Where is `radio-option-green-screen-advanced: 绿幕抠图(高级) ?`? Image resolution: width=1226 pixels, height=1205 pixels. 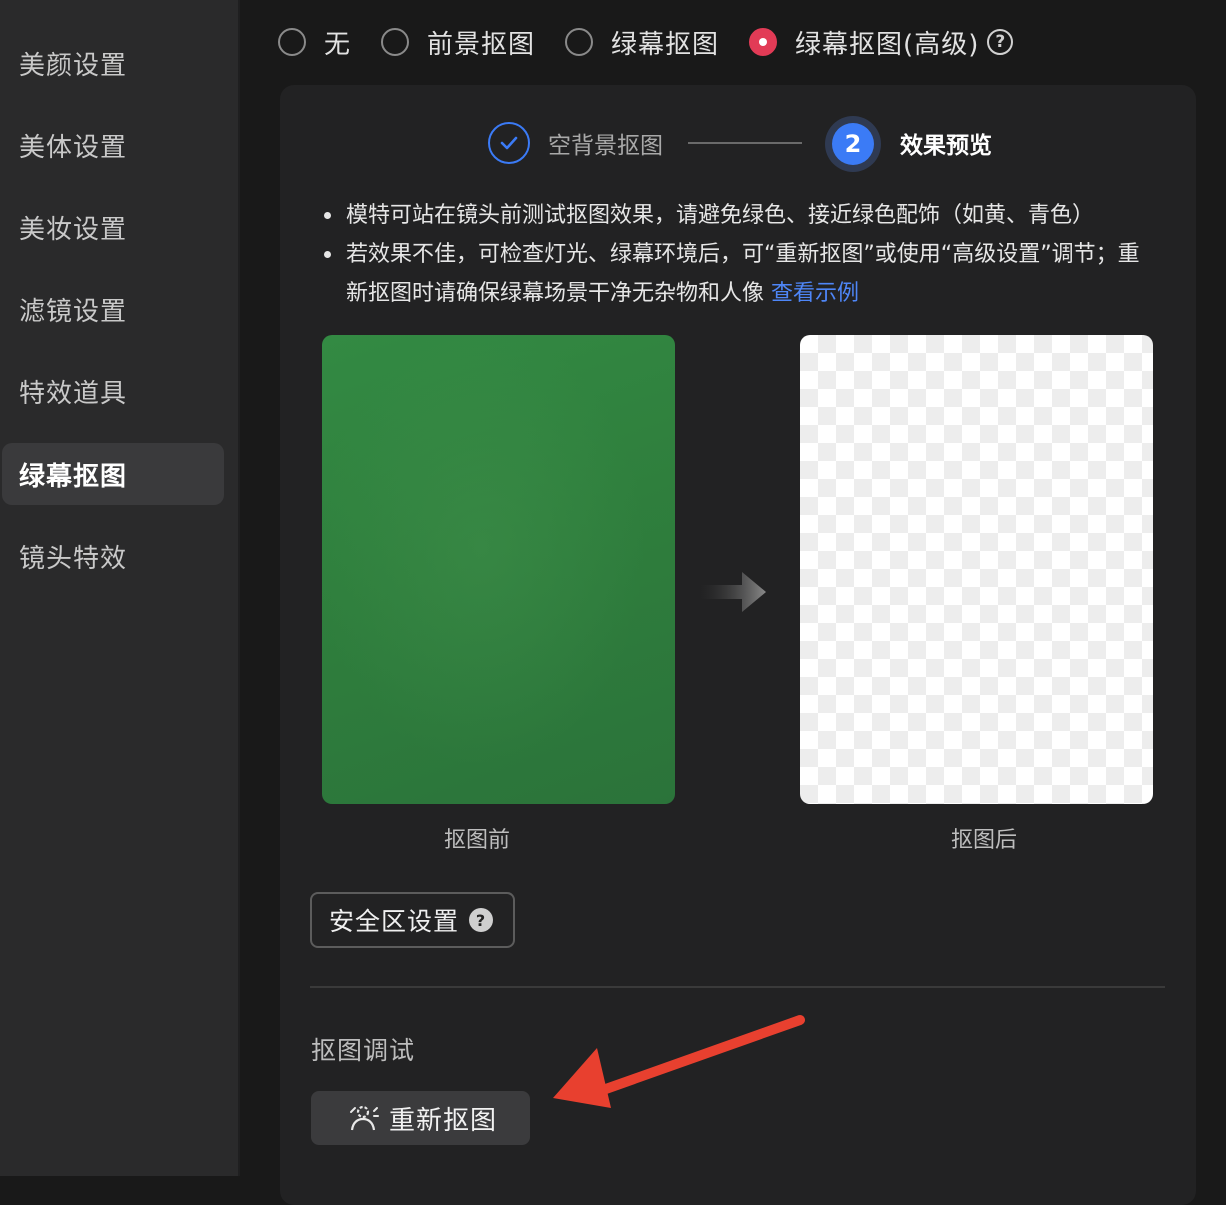
radio-option-green-screen-advanced: 绿幕抠图(高级) ? is located at coordinates (881, 42).